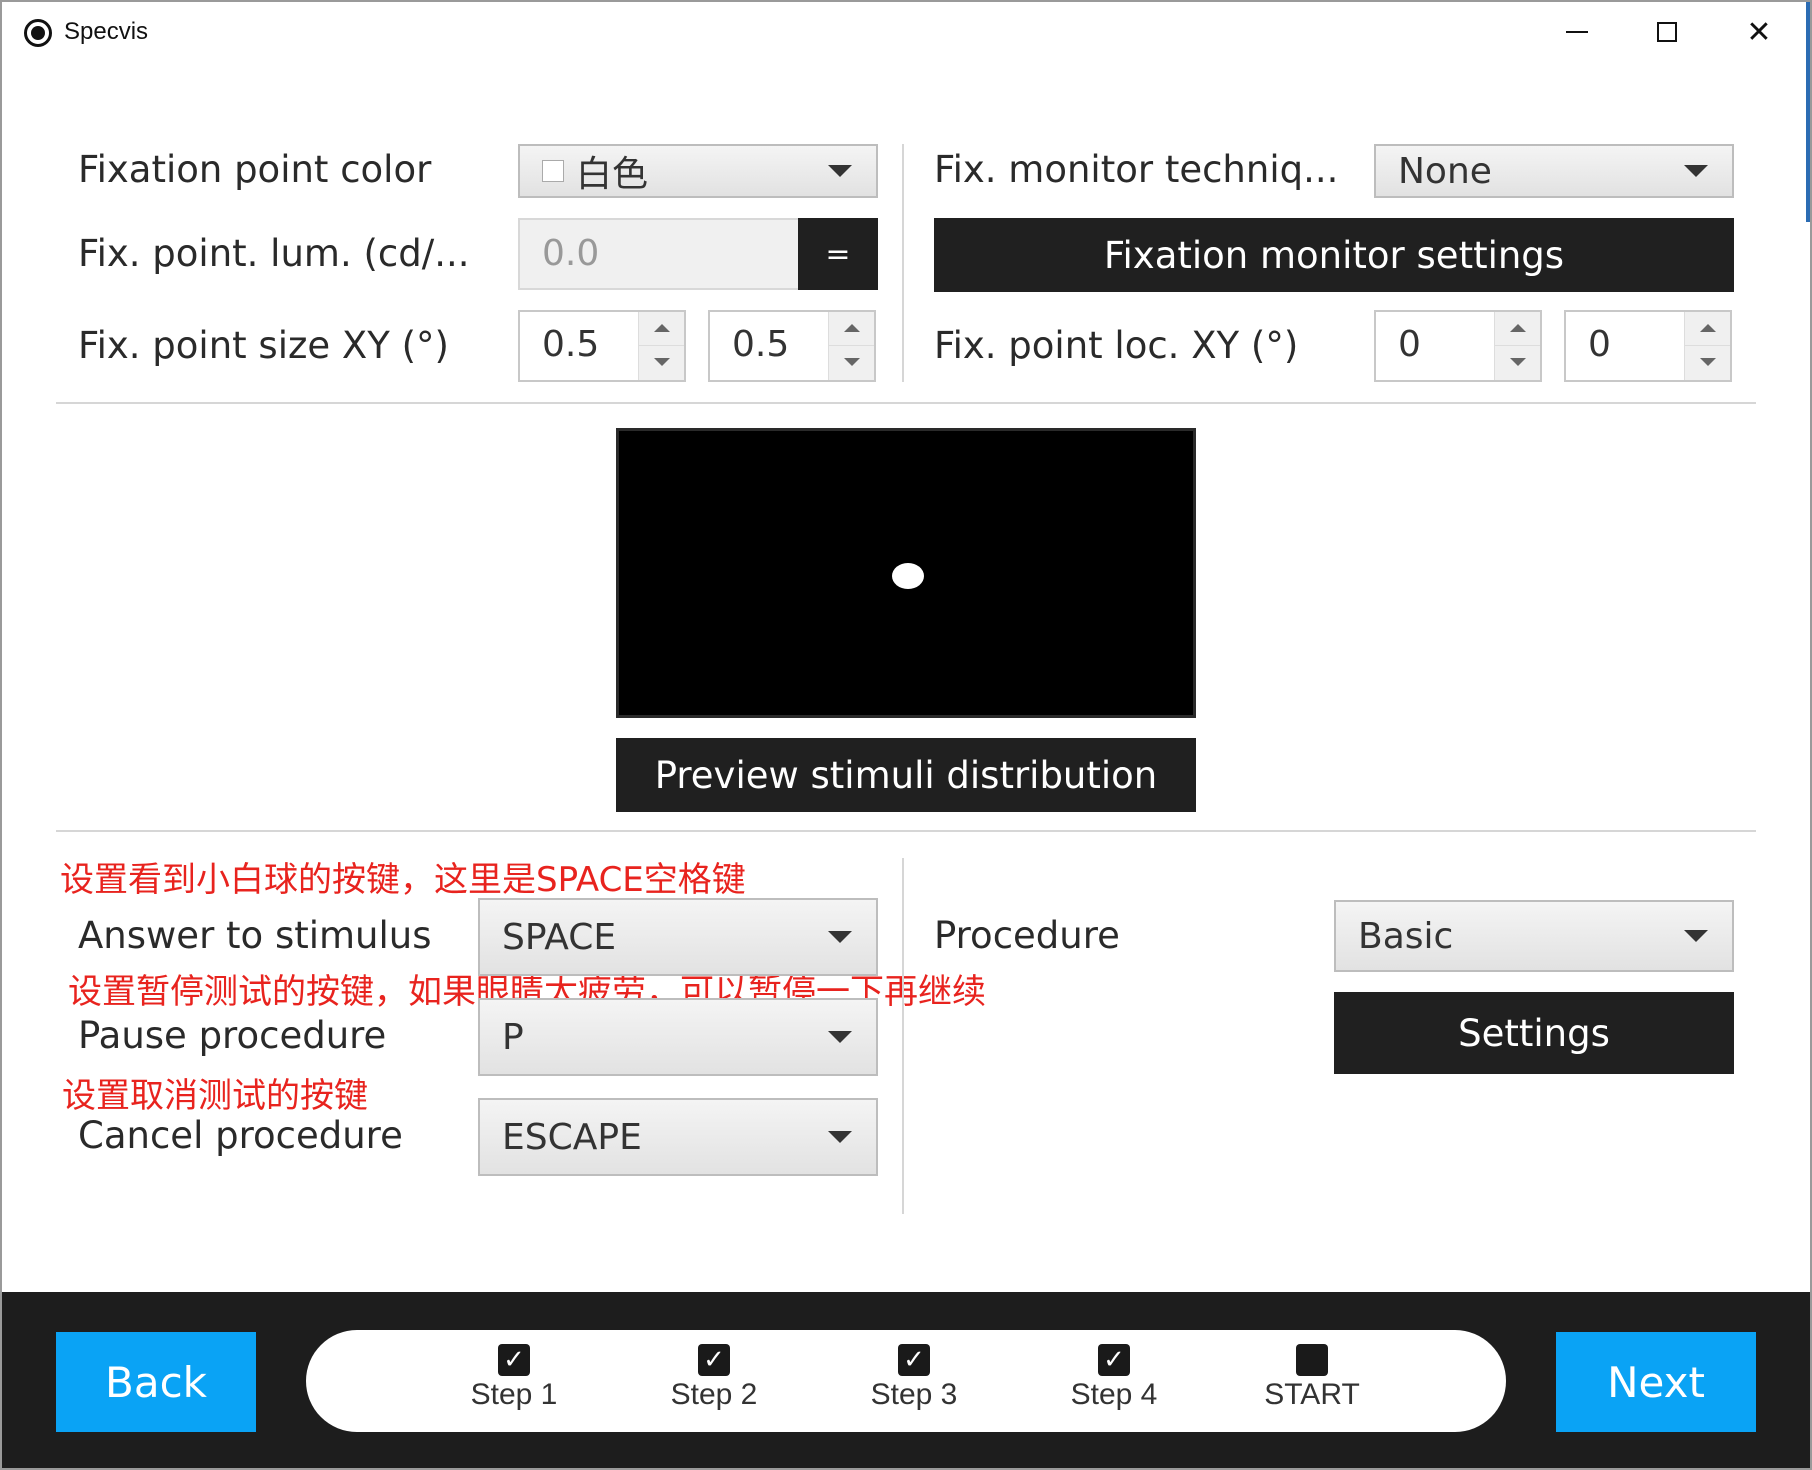  I want to click on maximize-icon, so click(1667, 32).